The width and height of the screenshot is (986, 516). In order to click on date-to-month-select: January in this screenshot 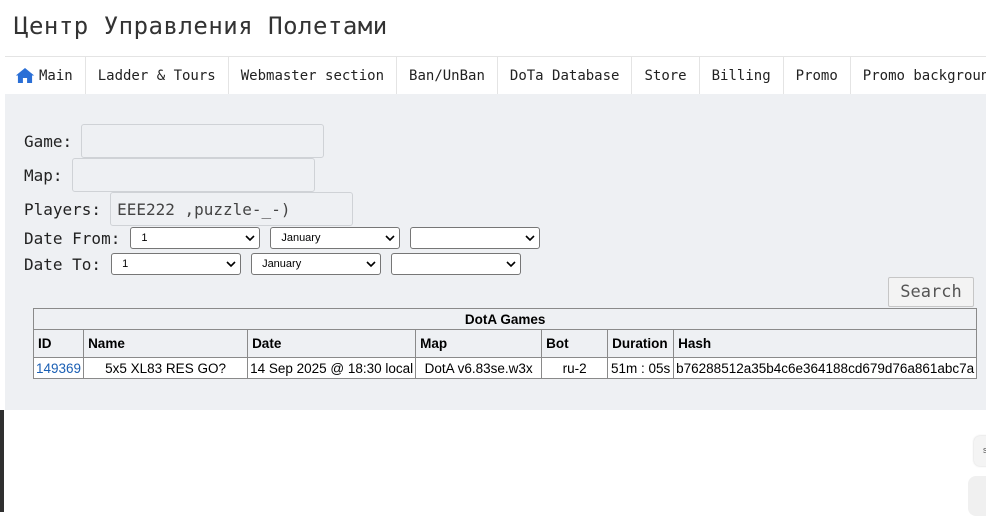, I will do `click(316, 264)`.